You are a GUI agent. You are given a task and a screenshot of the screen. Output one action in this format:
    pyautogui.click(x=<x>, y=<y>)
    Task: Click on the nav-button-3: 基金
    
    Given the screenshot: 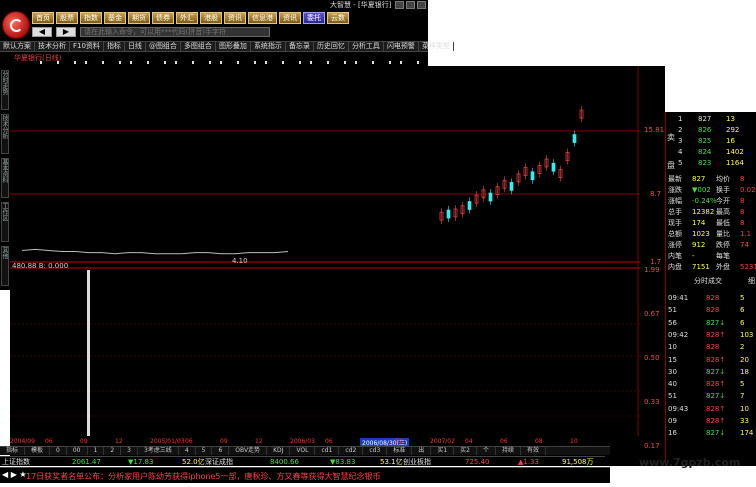 What is the action you would take?
    pyautogui.click(x=115, y=18)
    